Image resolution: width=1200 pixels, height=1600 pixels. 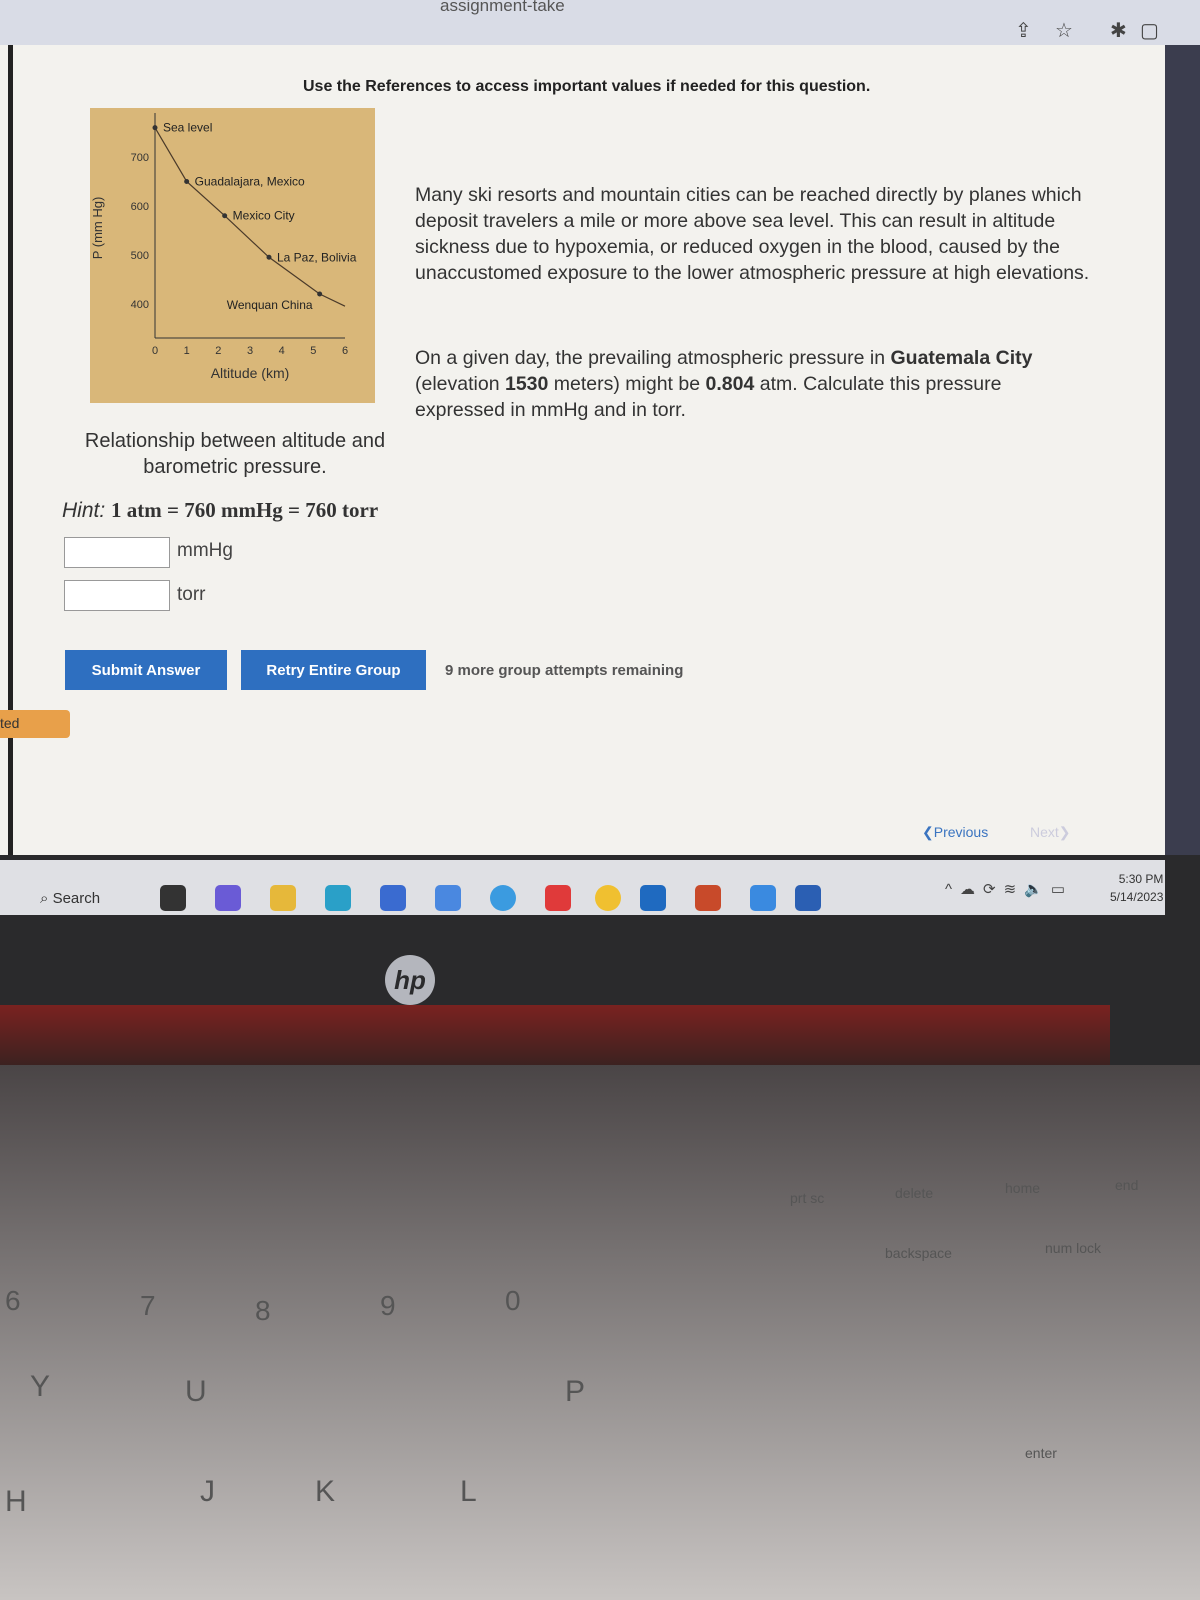 I want to click on key-8: 8, so click(x=263, y=1311).